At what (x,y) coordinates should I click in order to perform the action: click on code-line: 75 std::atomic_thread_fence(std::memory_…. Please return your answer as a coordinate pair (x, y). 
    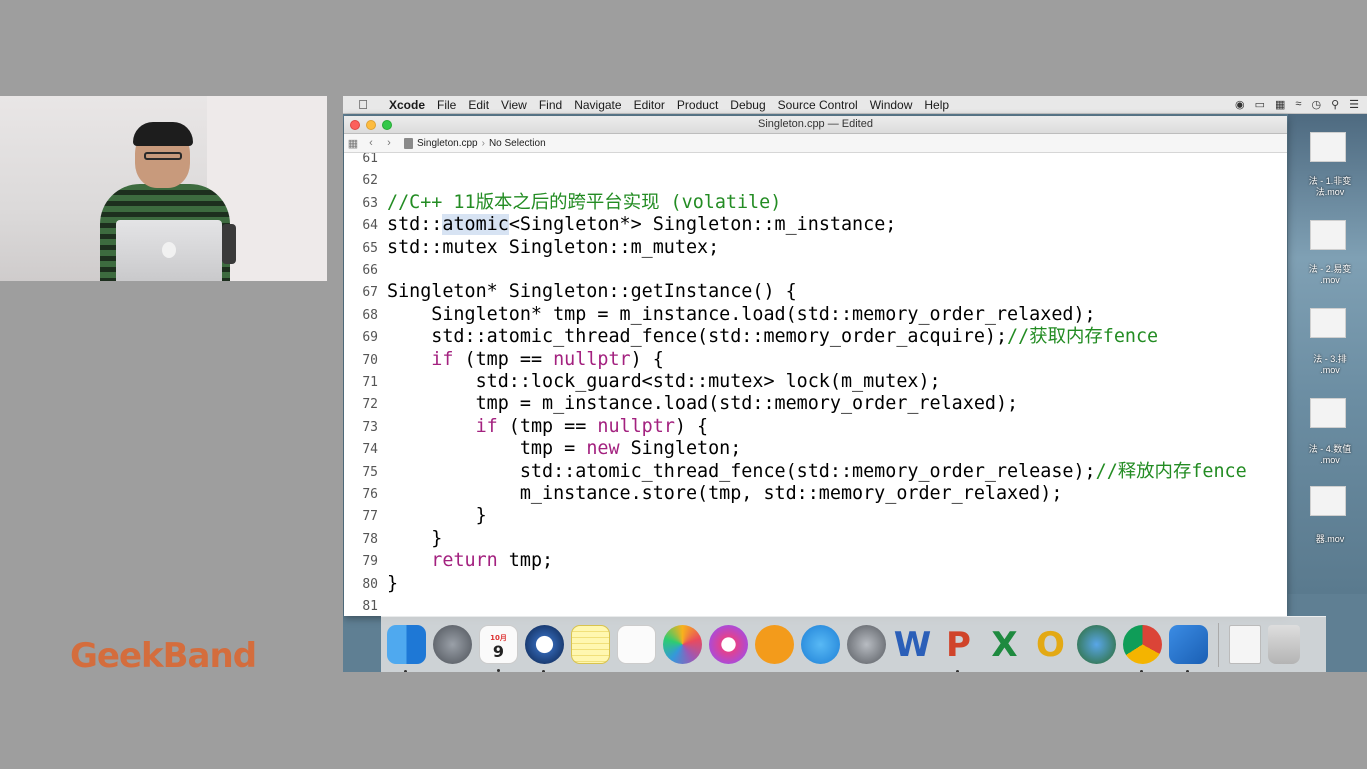
    Looking at the image, I should click on (815, 472).